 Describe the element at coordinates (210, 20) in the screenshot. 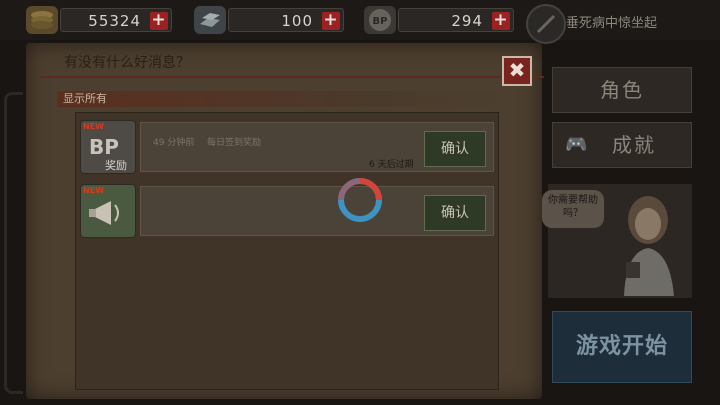

I see `silver-bars-icon` at that location.